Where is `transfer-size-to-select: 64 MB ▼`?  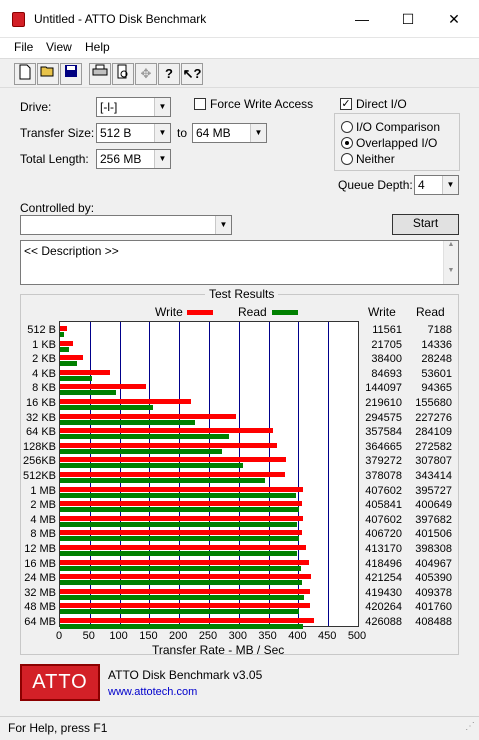
transfer-size-to-select: 64 MB ▼ is located at coordinates (229, 133).